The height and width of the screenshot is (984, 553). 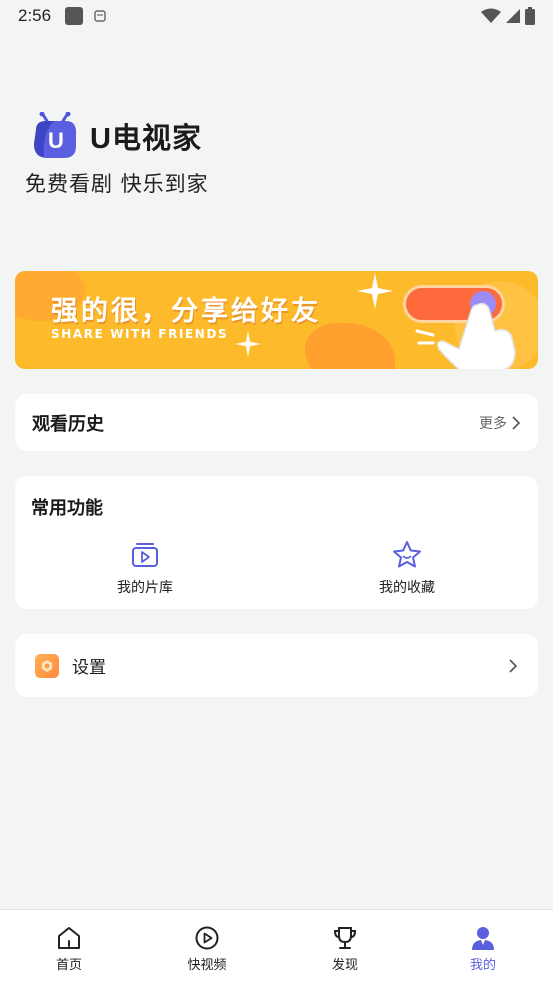 What do you see at coordinates (350, 346) in the screenshot?
I see `banner-decoration` at bounding box center [350, 346].